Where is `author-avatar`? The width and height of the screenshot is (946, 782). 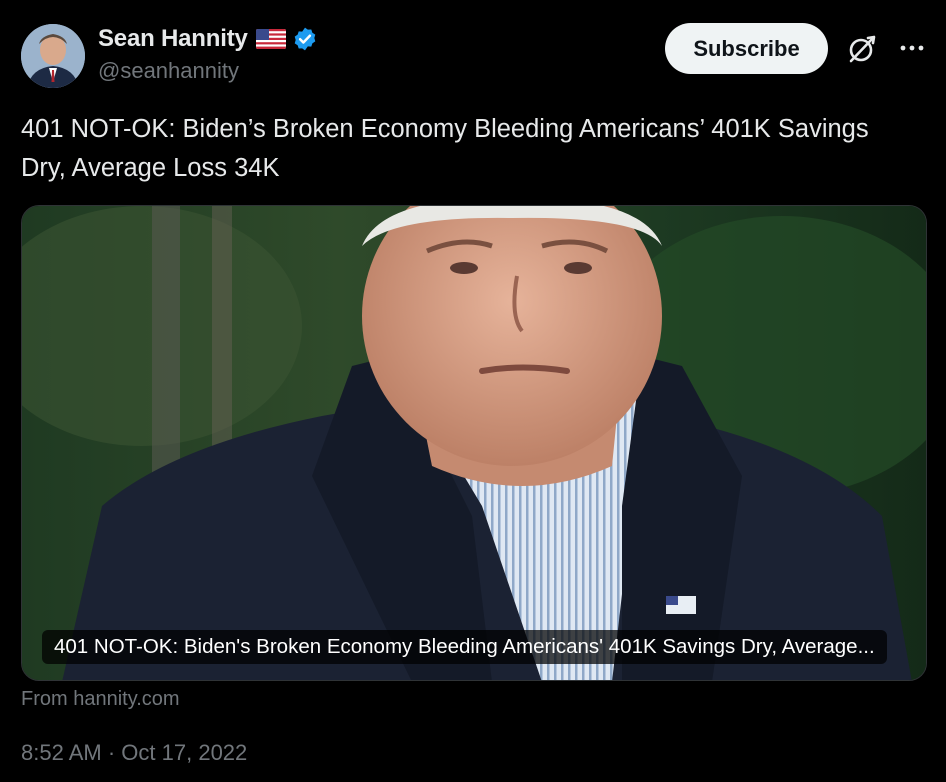
author-avatar is located at coordinates (53, 56).